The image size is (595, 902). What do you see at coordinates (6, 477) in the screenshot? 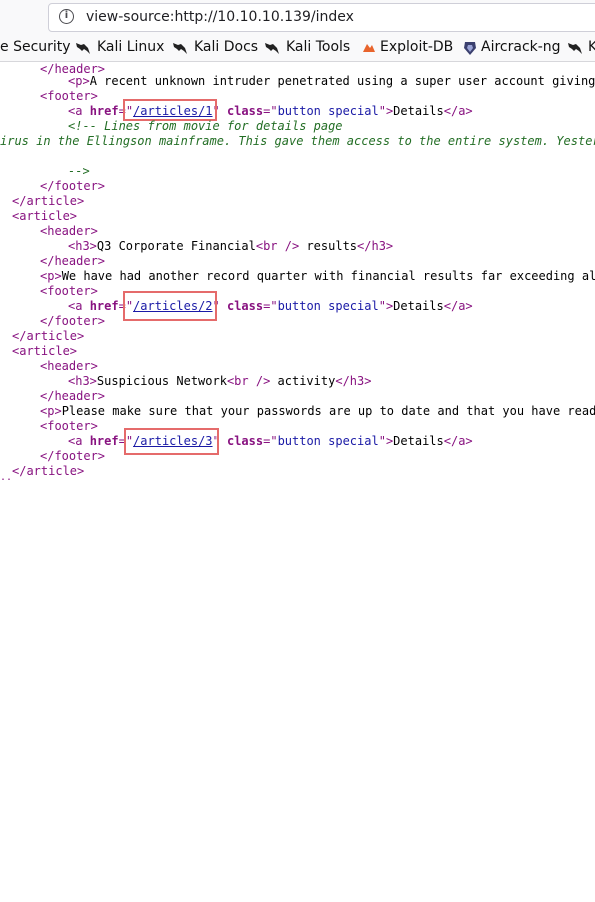
I see `source-line: ..` at bounding box center [6, 477].